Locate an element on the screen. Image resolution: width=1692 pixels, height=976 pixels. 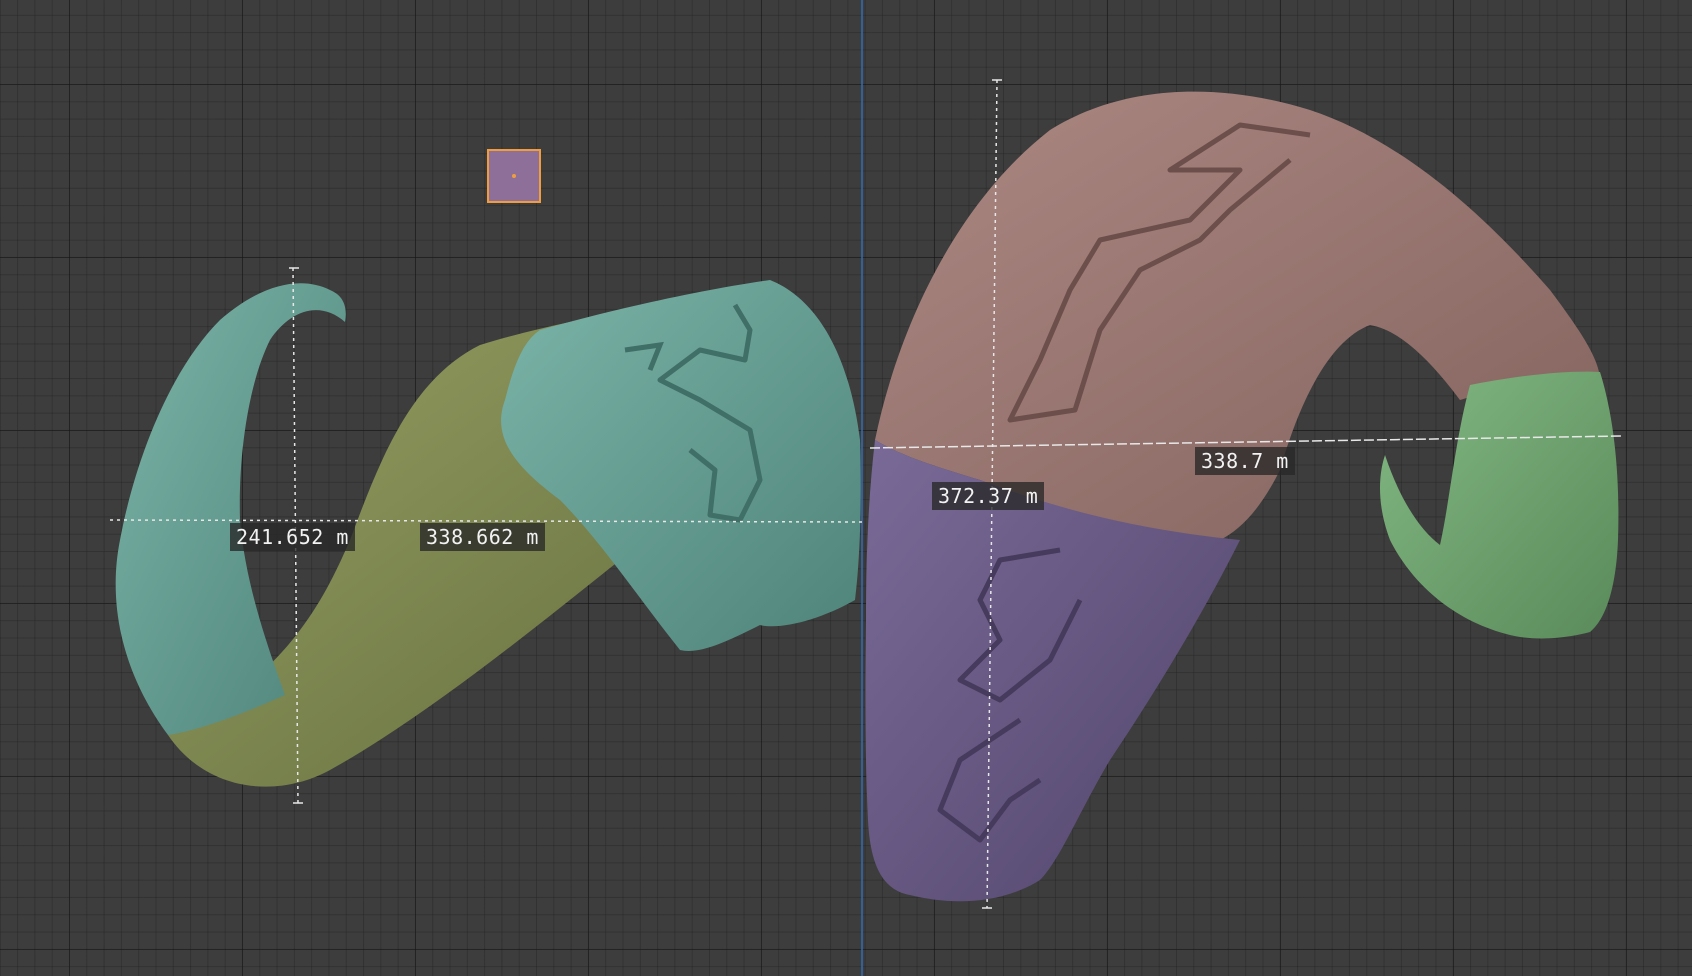
empty-object-icon is located at coordinates (514, 176).